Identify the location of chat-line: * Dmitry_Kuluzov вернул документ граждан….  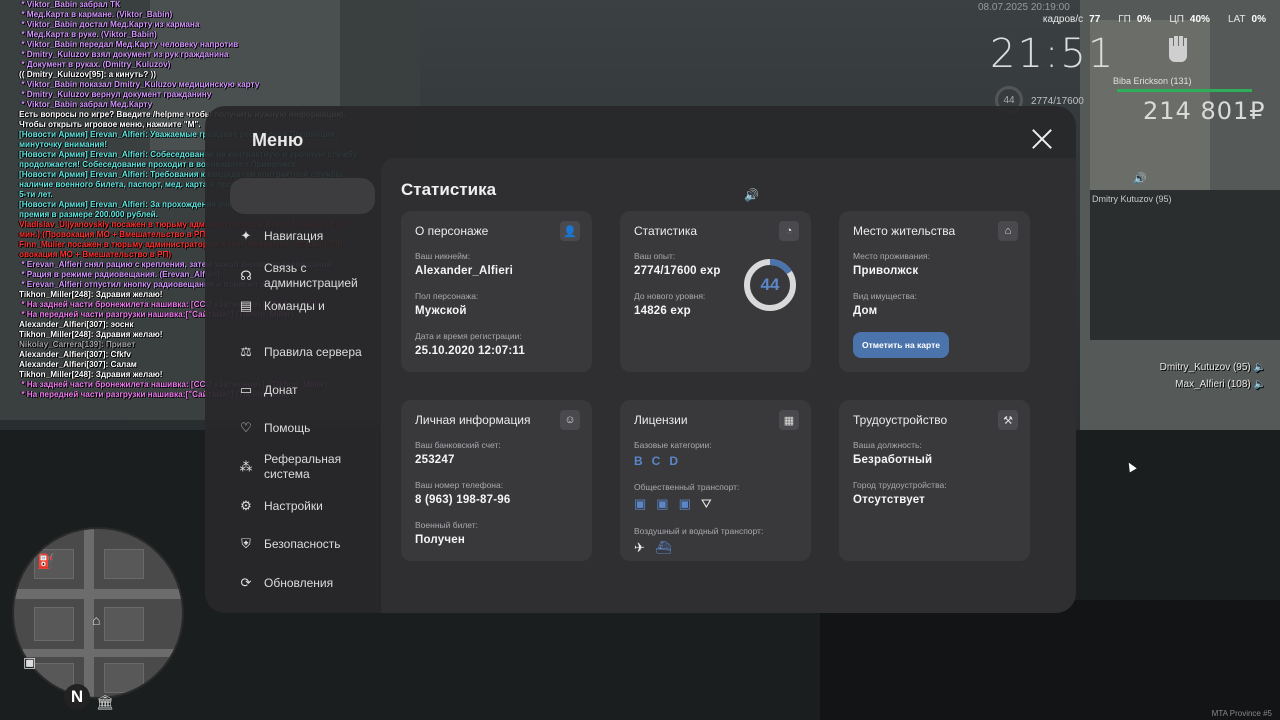
(115, 94).